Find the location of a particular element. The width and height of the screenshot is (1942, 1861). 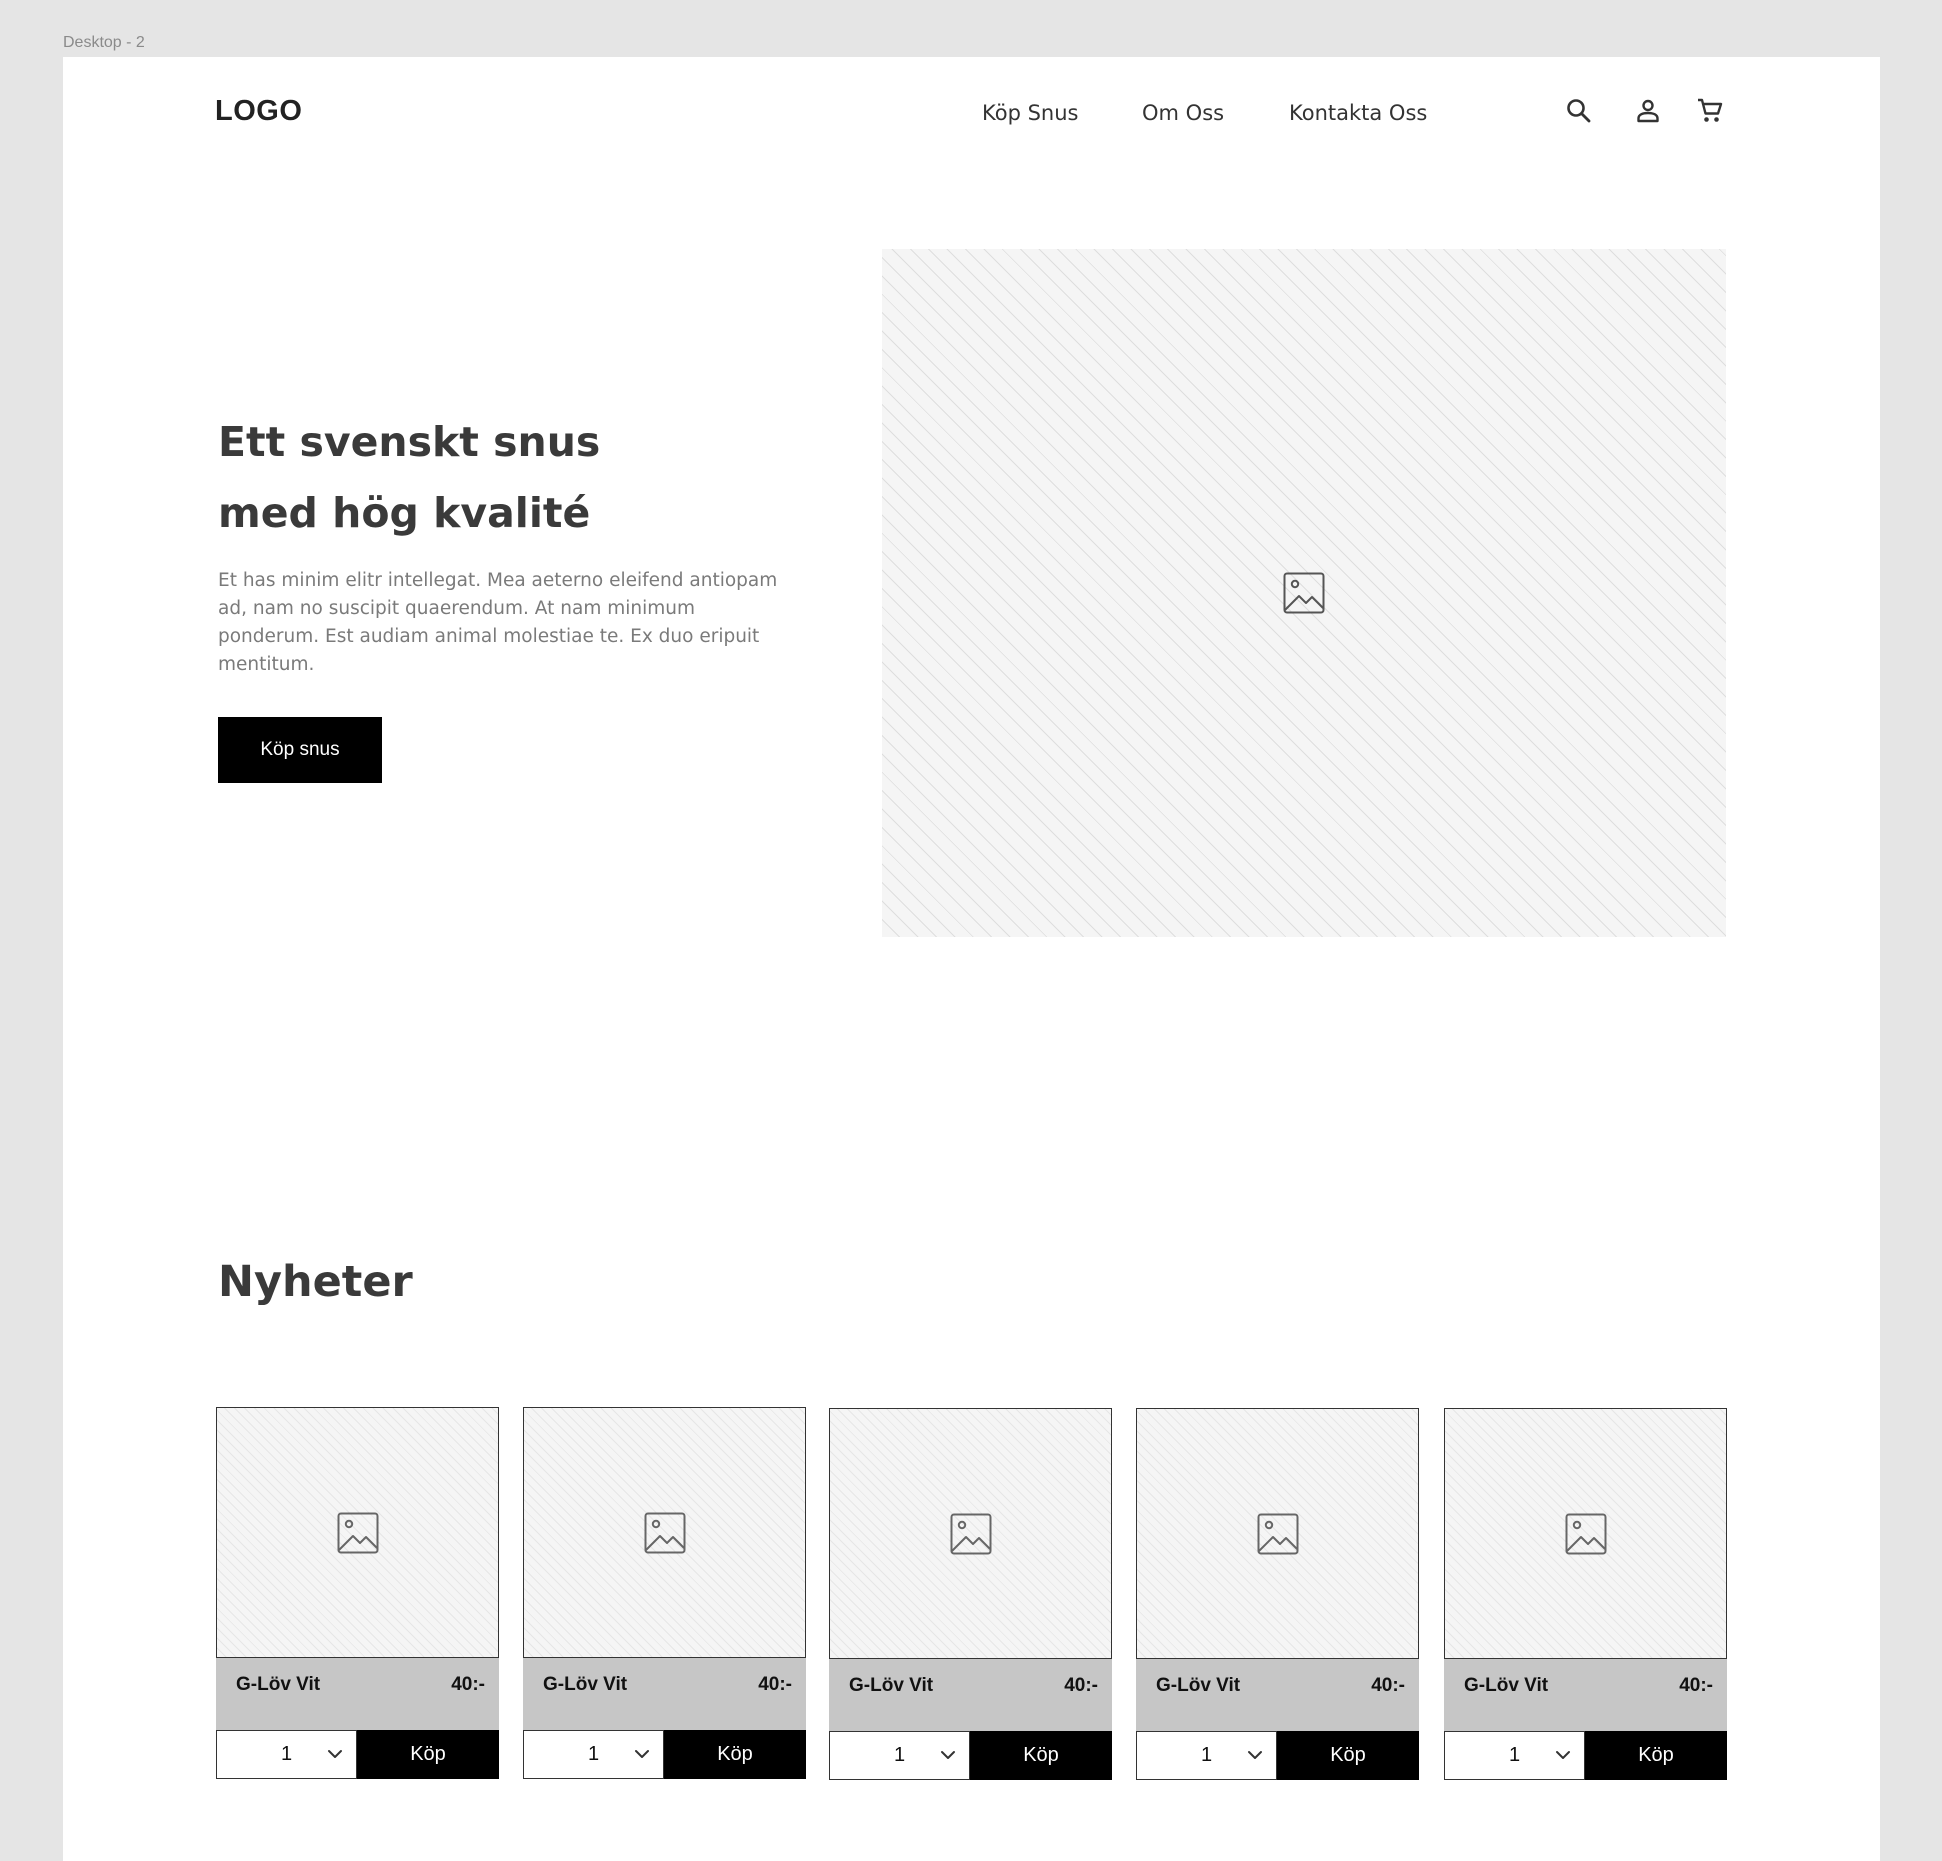

nav-link-kop-snus: Köp Snus is located at coordinates (1030, 113).